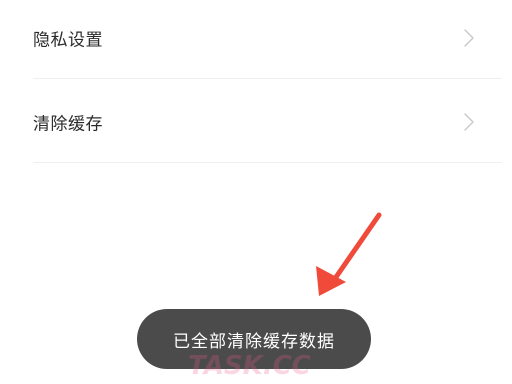  What do you see at coordinates (254, 341) in the screenshot?
I see `toast-text: 已全部清除缓存数据` at bounding box center [254, 341].